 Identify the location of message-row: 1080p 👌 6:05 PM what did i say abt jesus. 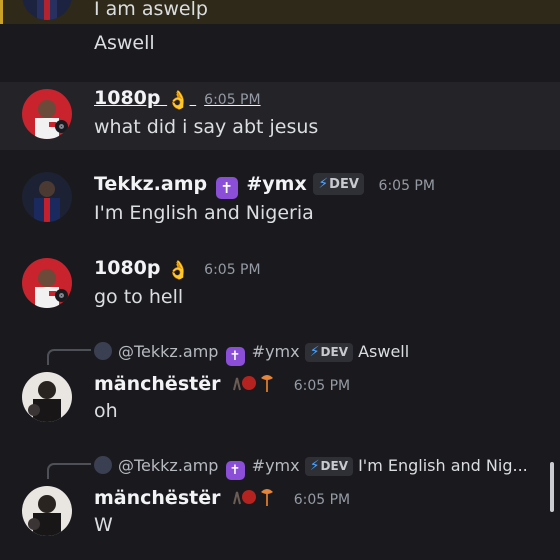
(280, 116).